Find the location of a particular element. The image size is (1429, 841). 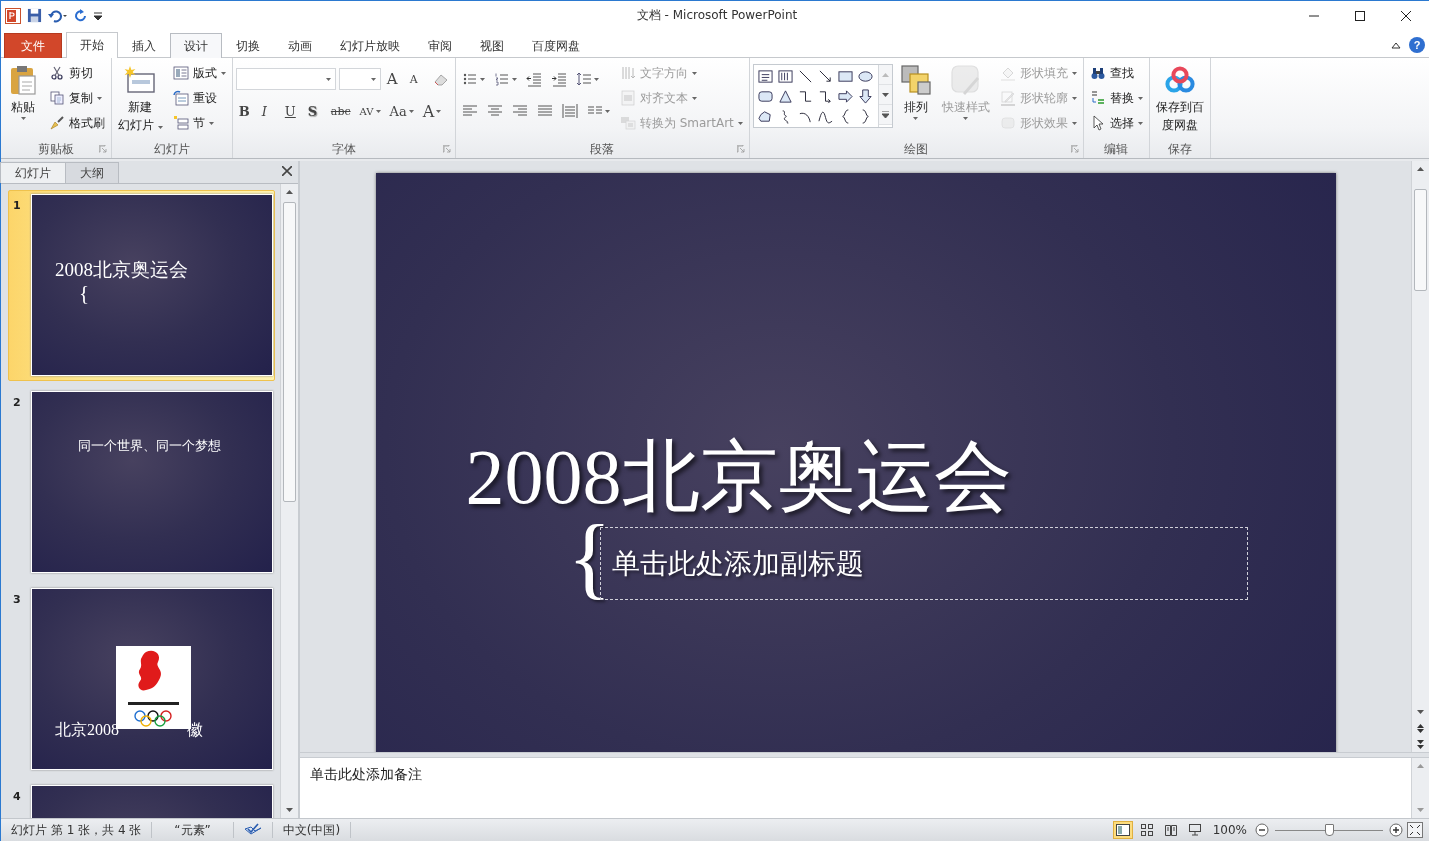

file-tab: 文件 is located at coordinates (33, 45).